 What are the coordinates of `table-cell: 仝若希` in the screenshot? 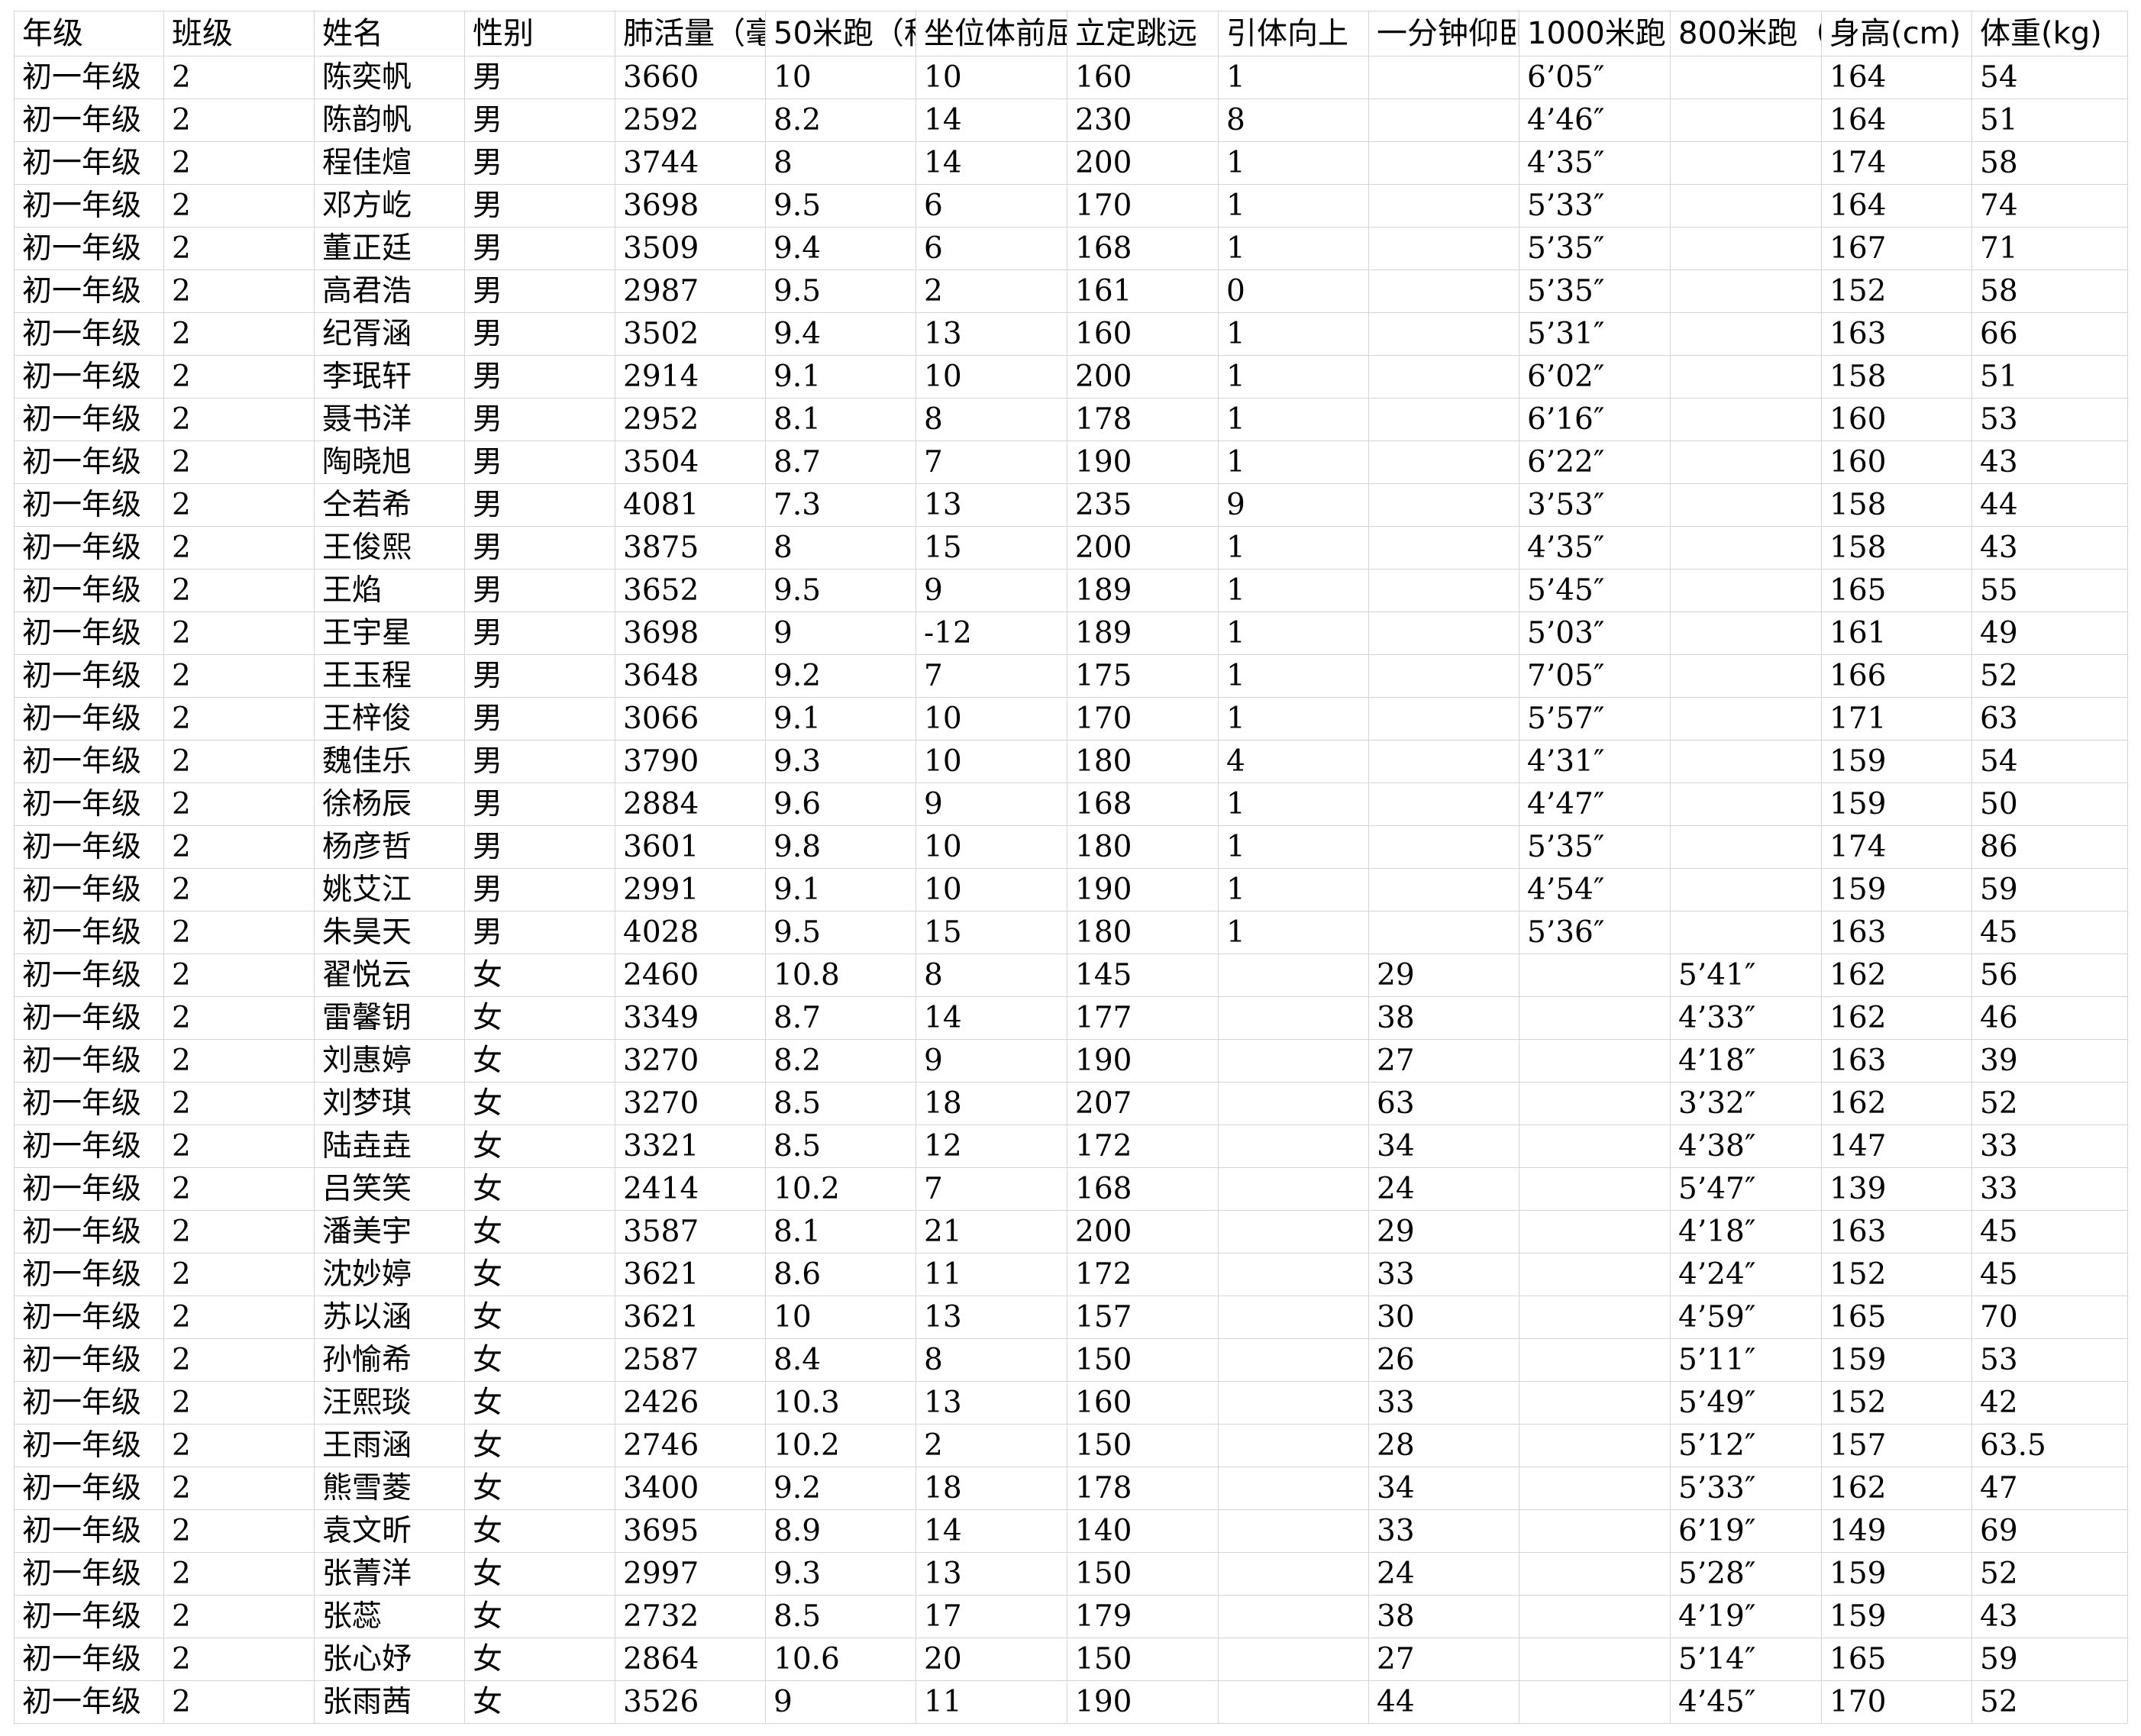 It's located at (389, 505).